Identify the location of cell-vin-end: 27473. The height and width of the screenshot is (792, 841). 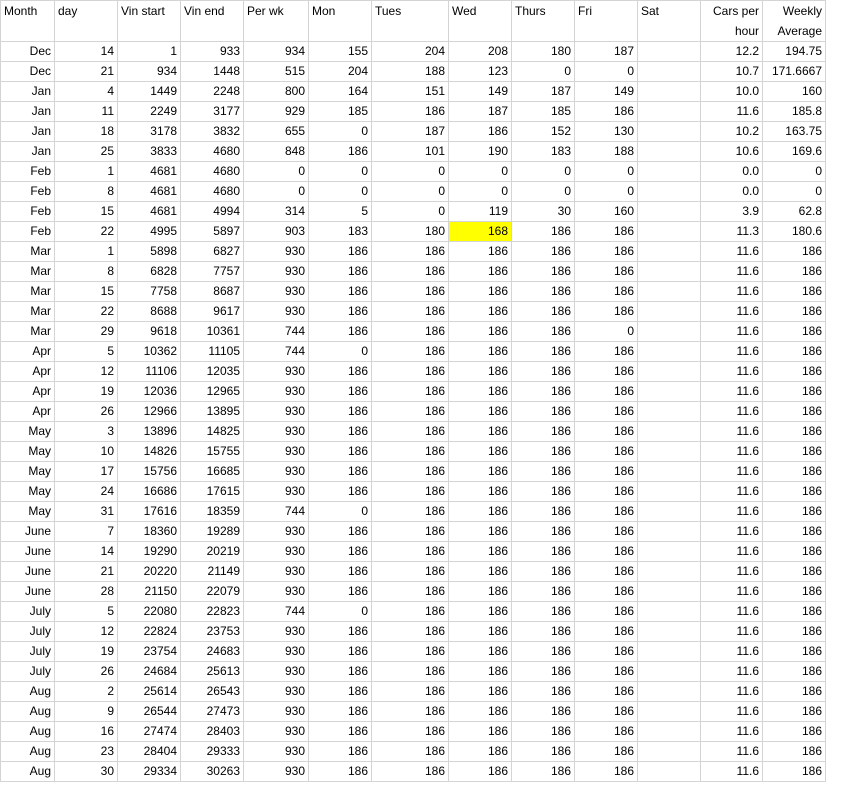
(212, 711).